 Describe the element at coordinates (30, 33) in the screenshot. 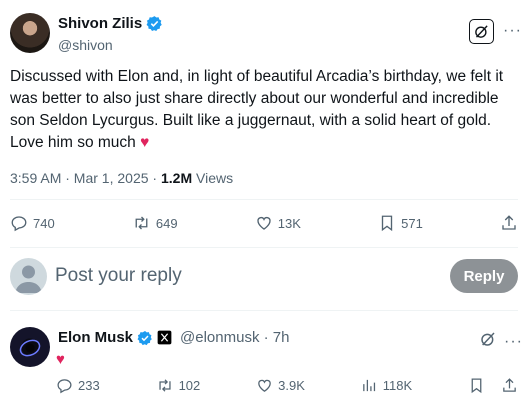

I see `author-avatar` at that location.